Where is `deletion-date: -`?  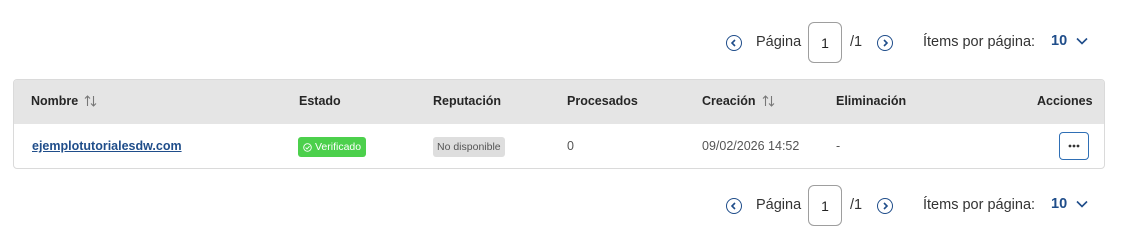 deletion-date: - is located at coordinates (838, 146).